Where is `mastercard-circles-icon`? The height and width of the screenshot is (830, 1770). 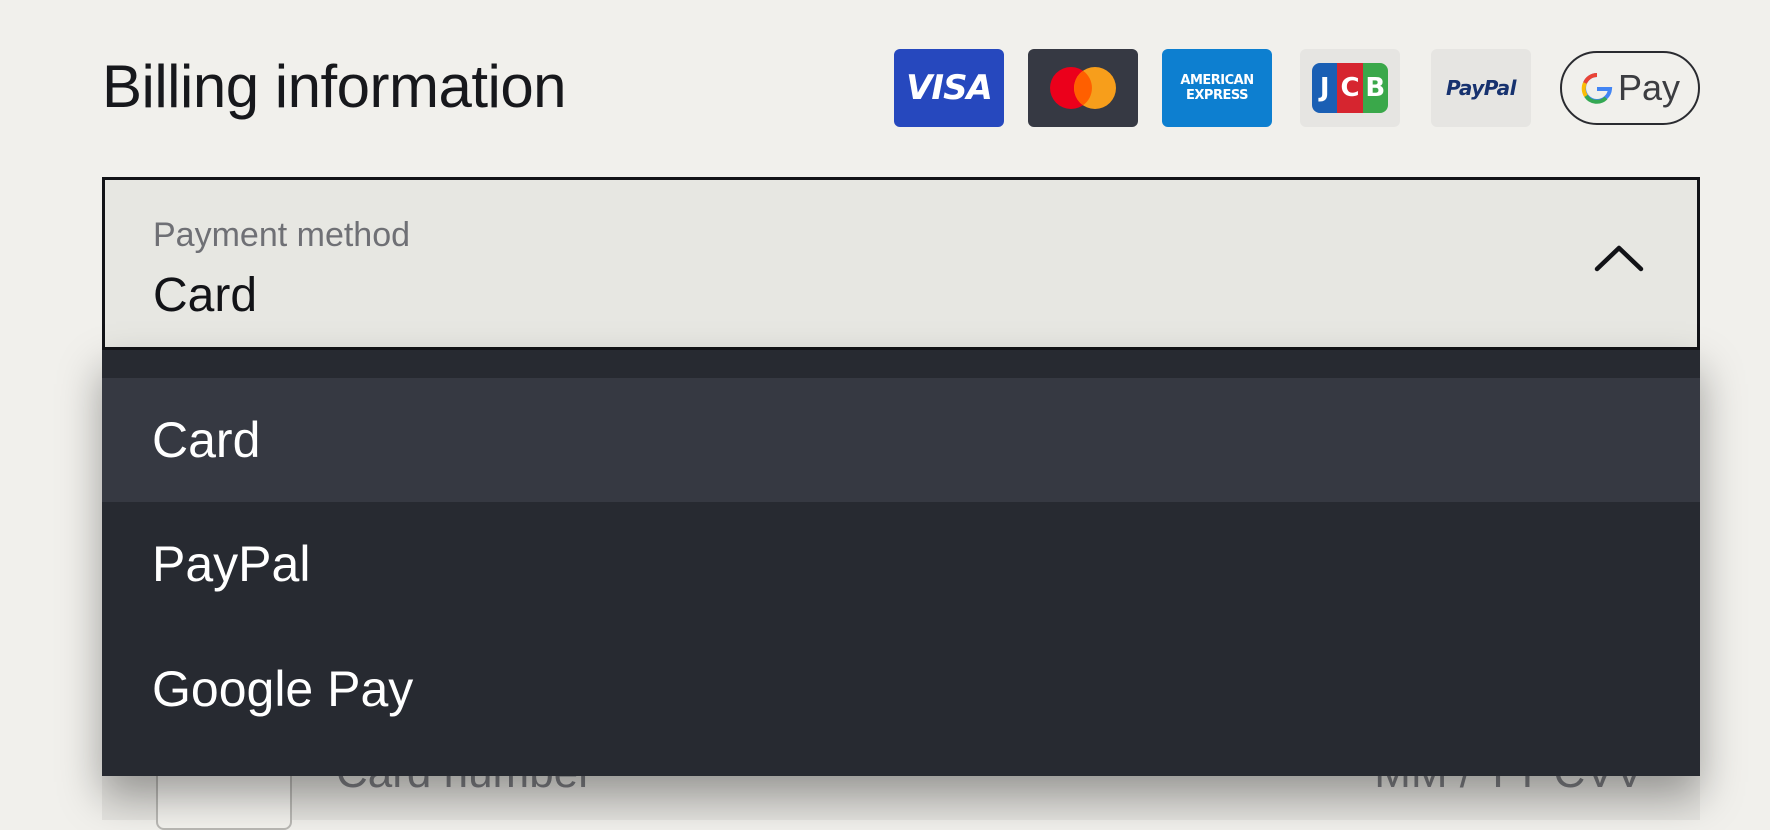 mastercard-circles-icon is located at coordinates (1083, 88).